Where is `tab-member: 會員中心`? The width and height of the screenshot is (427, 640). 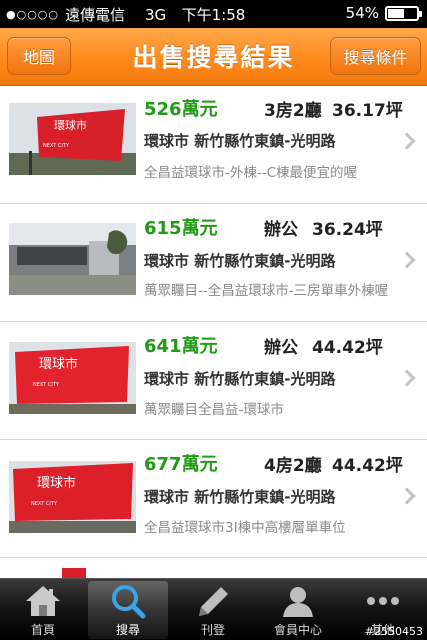 tab-member: 會員中心 is located at coordinates (298, 610).